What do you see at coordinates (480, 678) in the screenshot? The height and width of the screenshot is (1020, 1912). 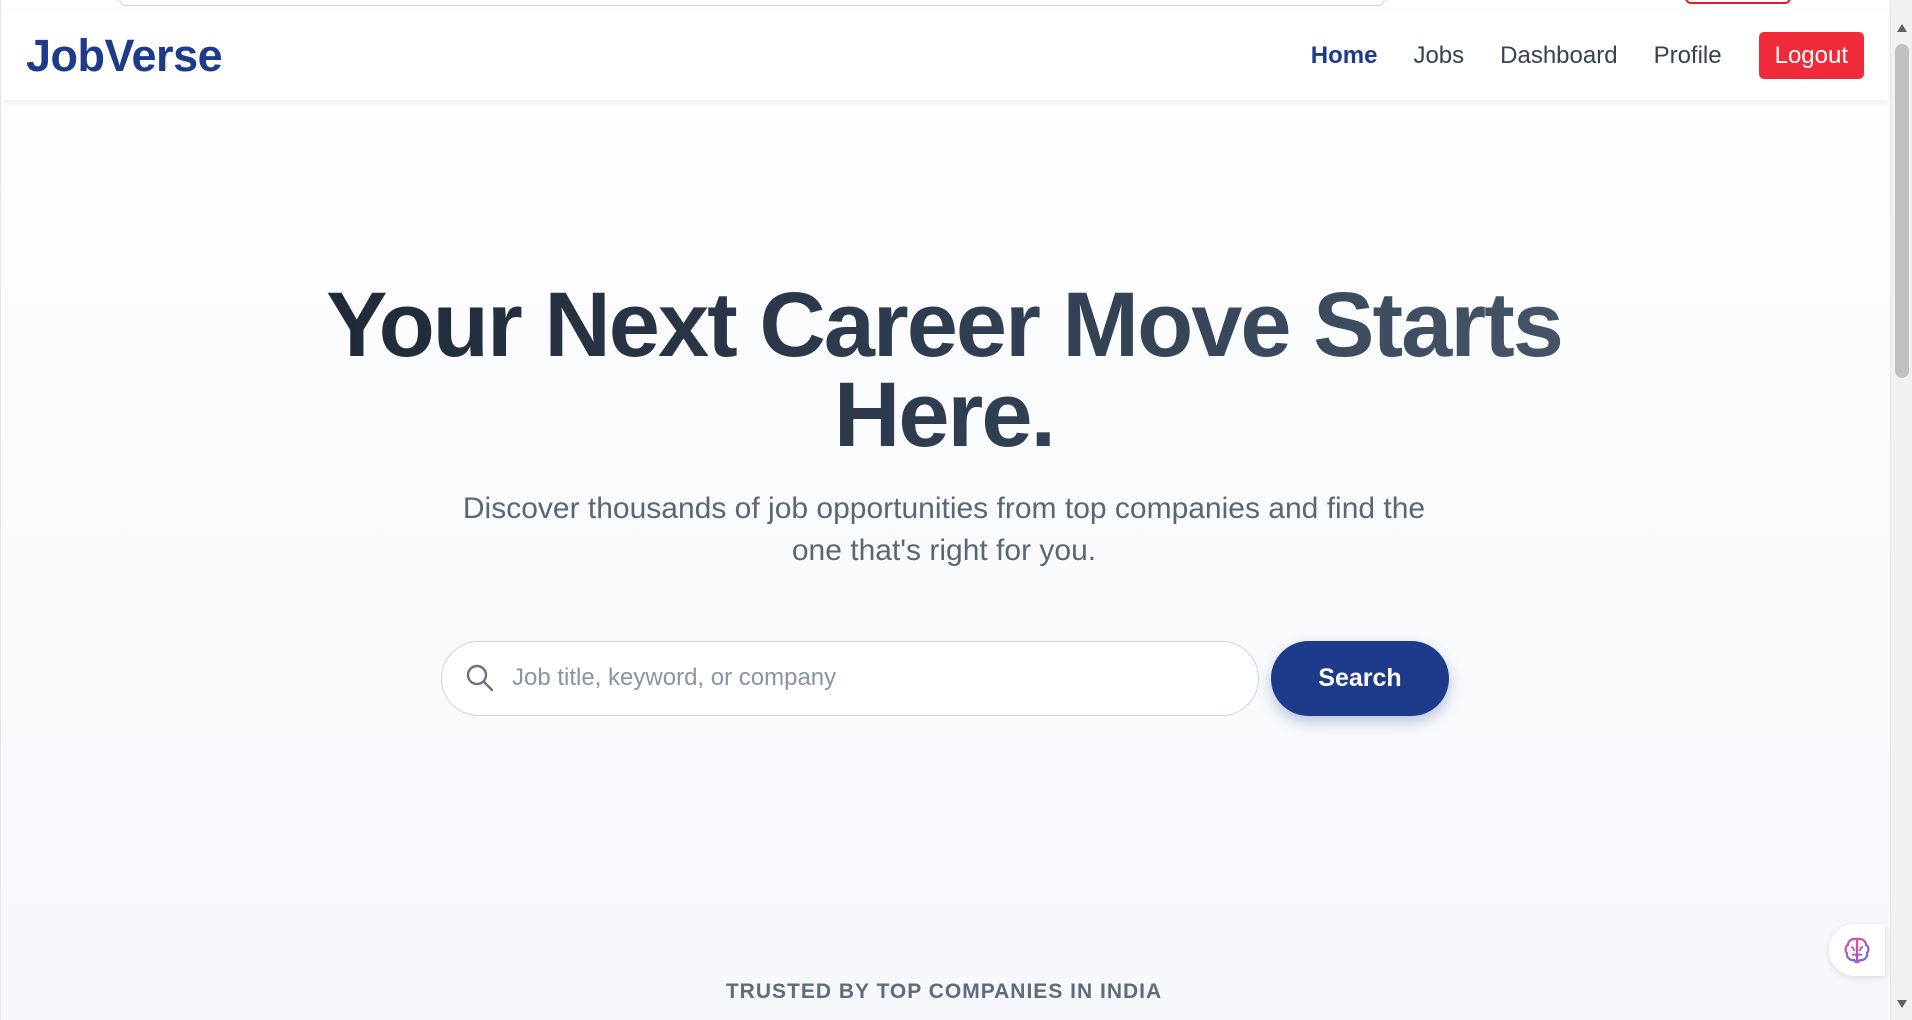 I see `search-icon` at bounding box center [480, 678].